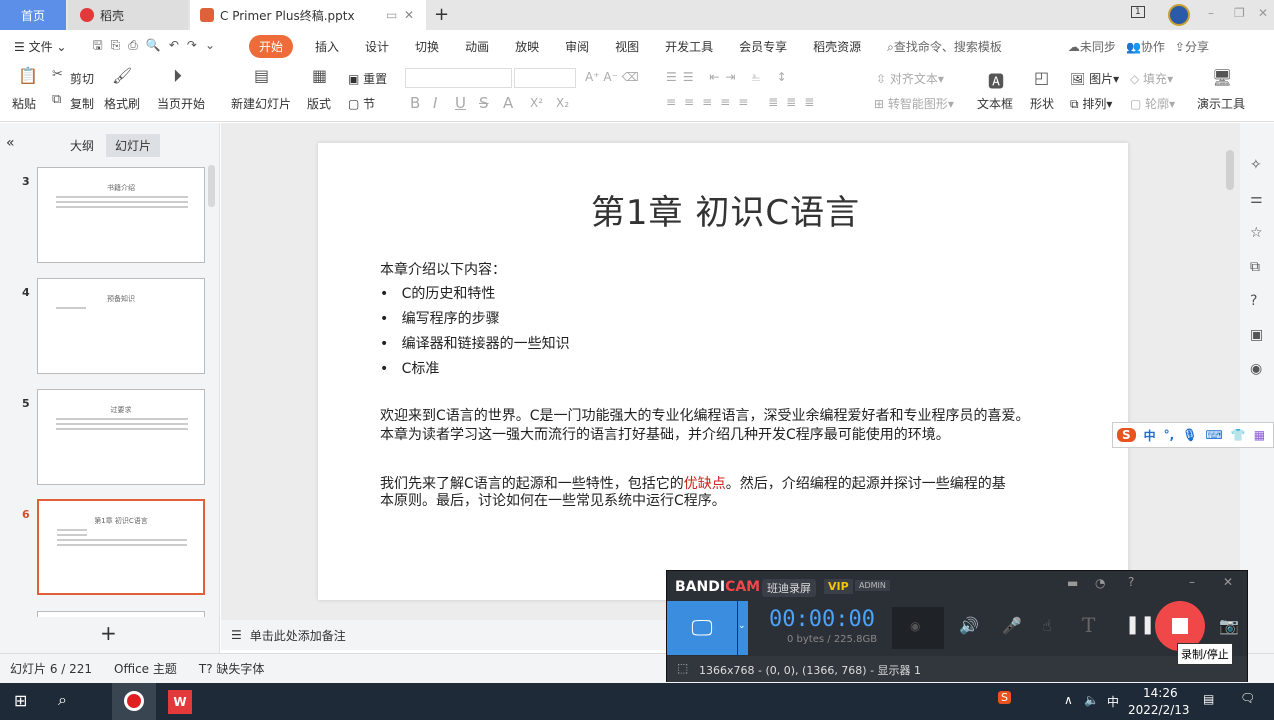  Describe the element at coordinates (1145, 46) in the screenshot. I see `collab-button: 👥协作` at that location.